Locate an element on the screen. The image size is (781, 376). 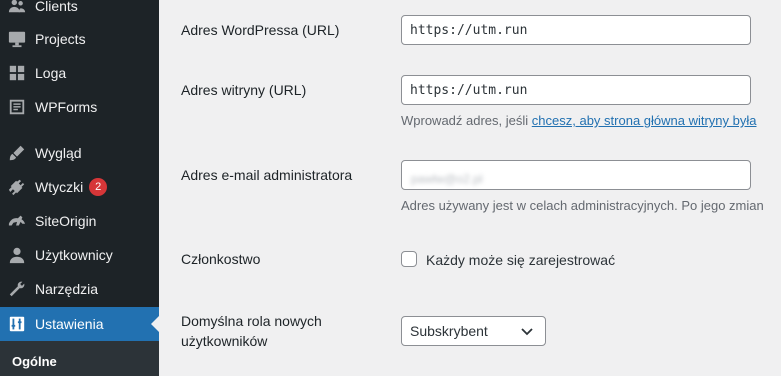
users-icon is located at coordinates (17, 7).